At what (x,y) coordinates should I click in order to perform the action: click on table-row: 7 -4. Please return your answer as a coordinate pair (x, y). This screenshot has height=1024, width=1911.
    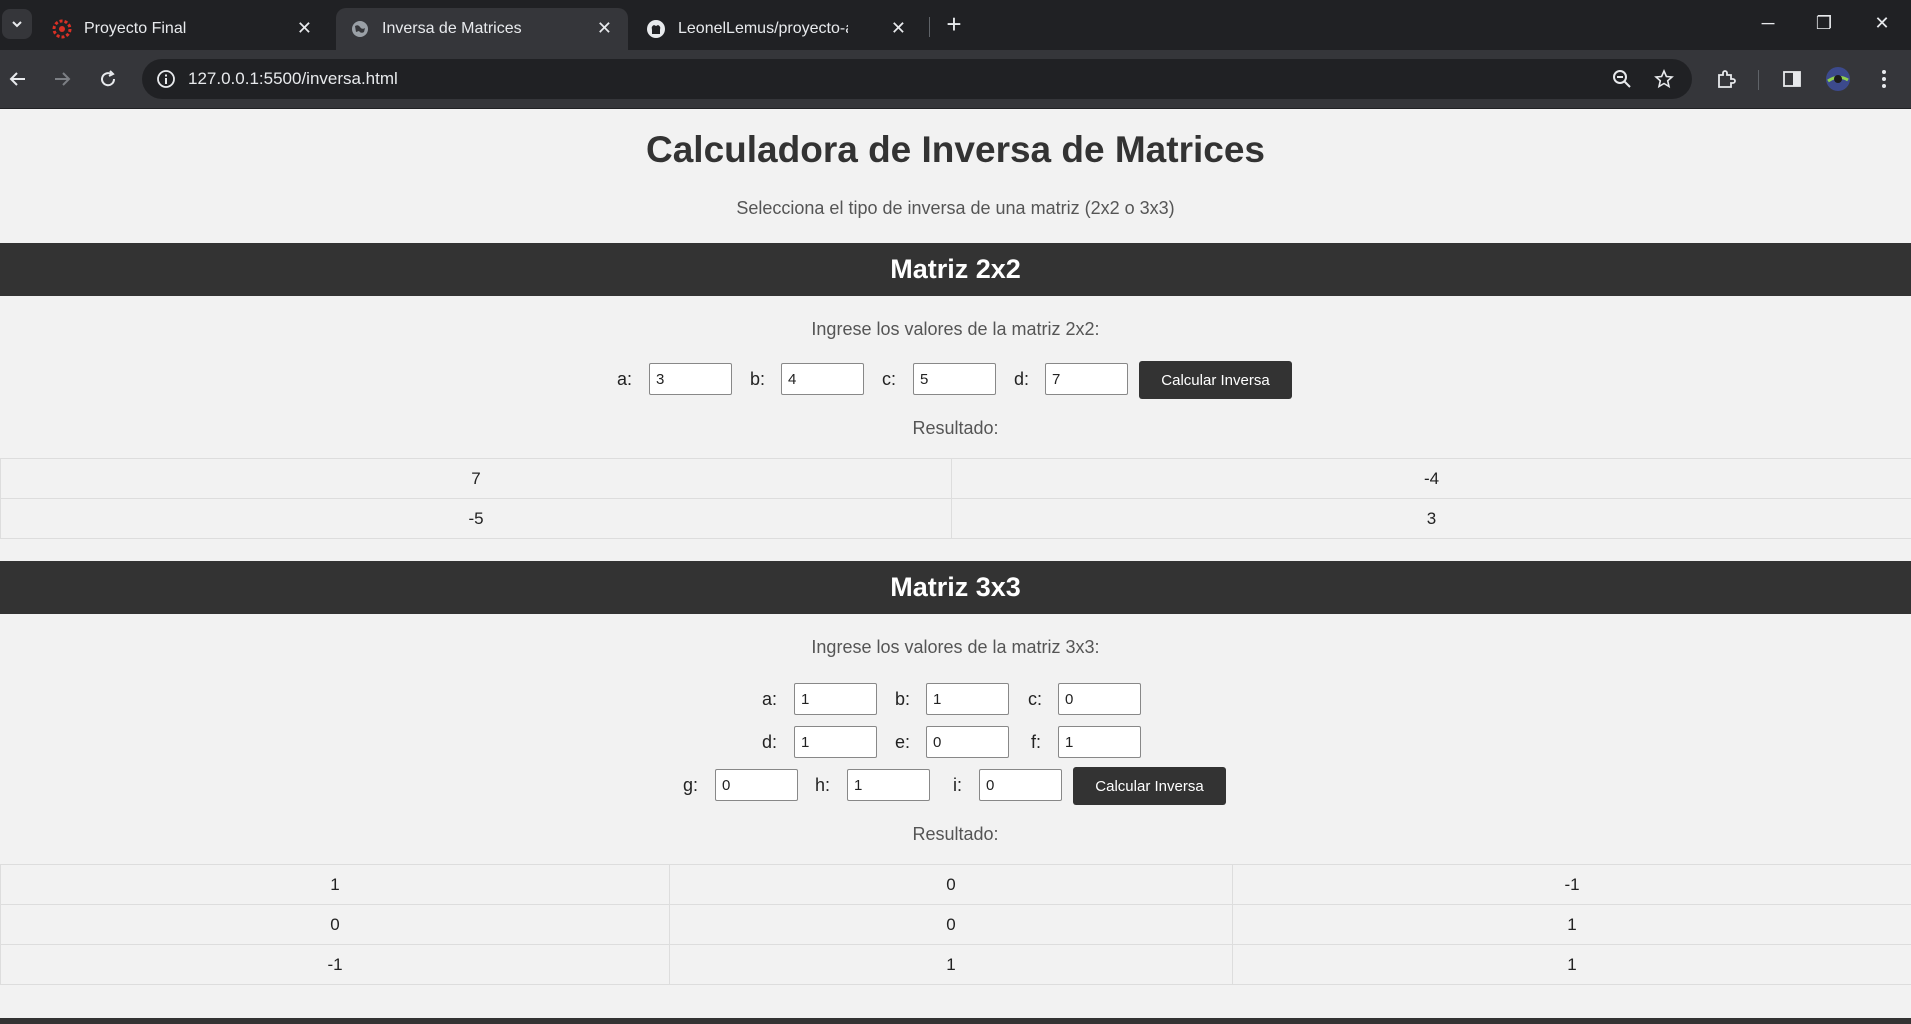
    Looking at the image, I should click on (955, 478).